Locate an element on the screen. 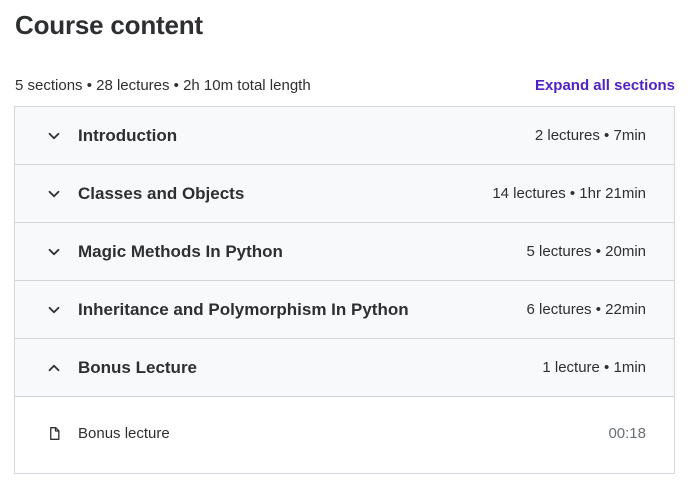 This screenshot has height=485, width=698. section-title: Magic Methods In Python is located at coordinates (180, 251).